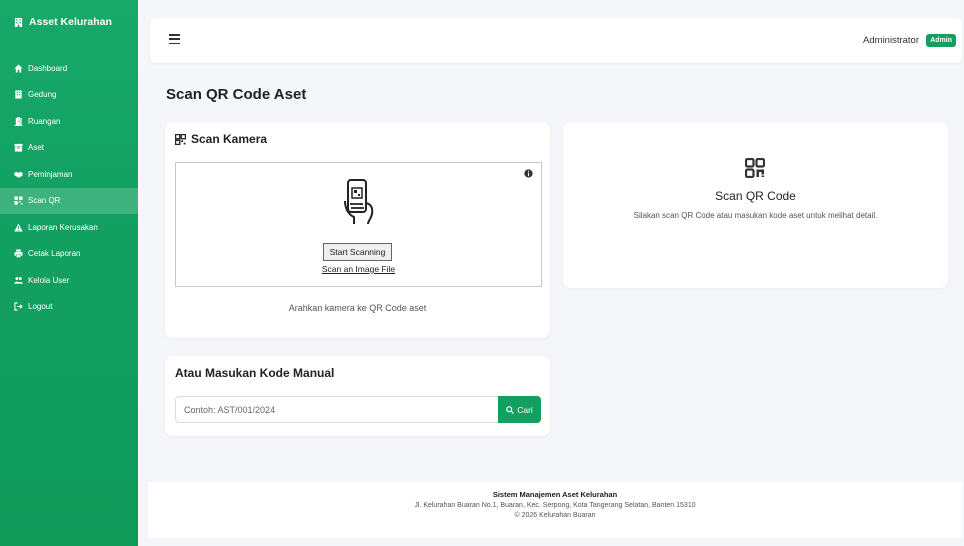 This screenshot has width=964, height=546. What do you see at coordinates (69, 95) in the screenshot?
I see `sidebar-item-gedung: Gedung` at bounding box center [69, 95].